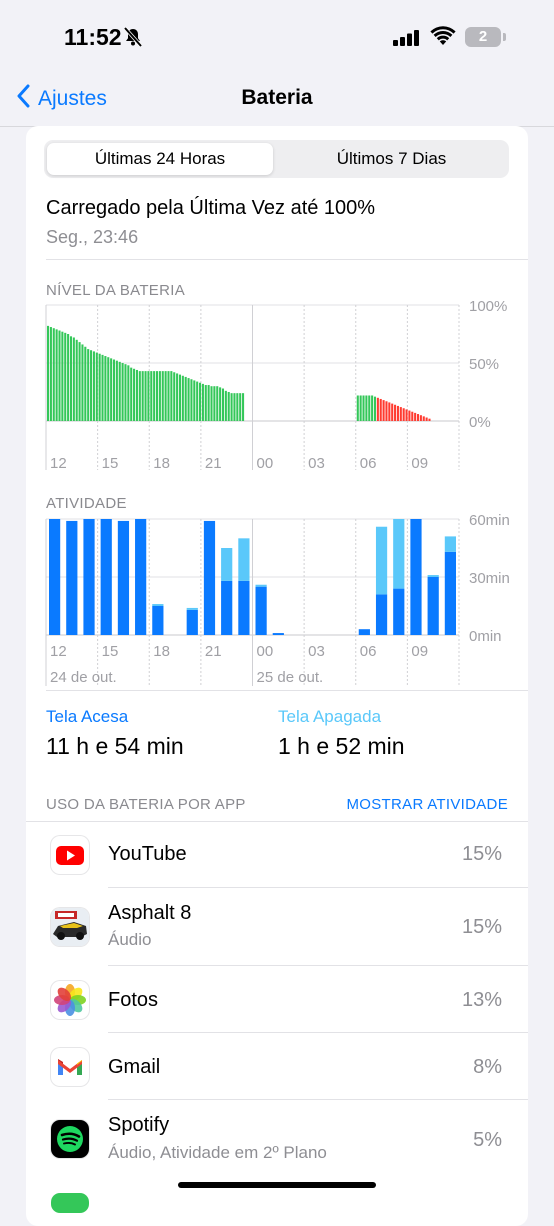 The image size is (554, 1226). Describe the element at coordinates (147, 854) in the screenshot. I see `app-name: YouTube` at that location.